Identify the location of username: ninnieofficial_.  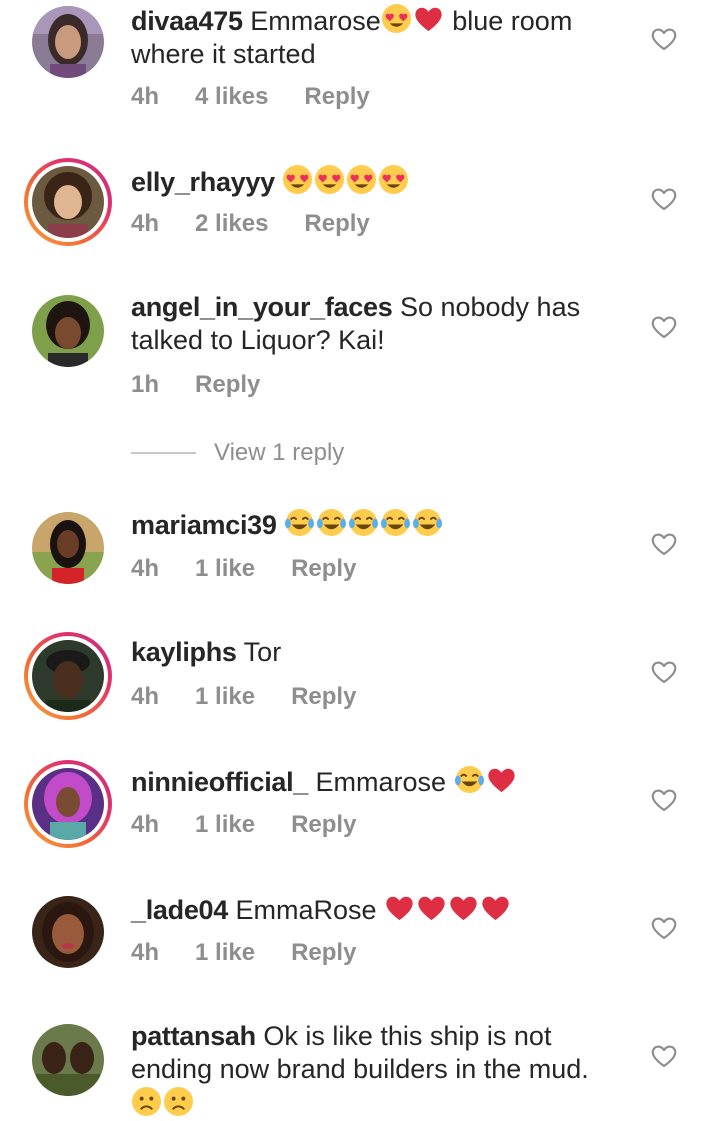
(219, 782).